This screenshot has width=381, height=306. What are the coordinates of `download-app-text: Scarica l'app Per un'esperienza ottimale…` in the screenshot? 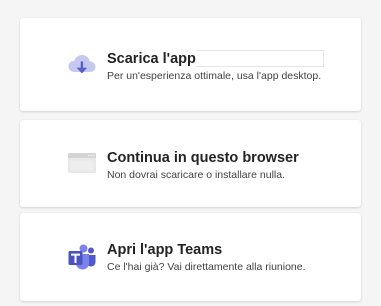 It's located at (229, 66).